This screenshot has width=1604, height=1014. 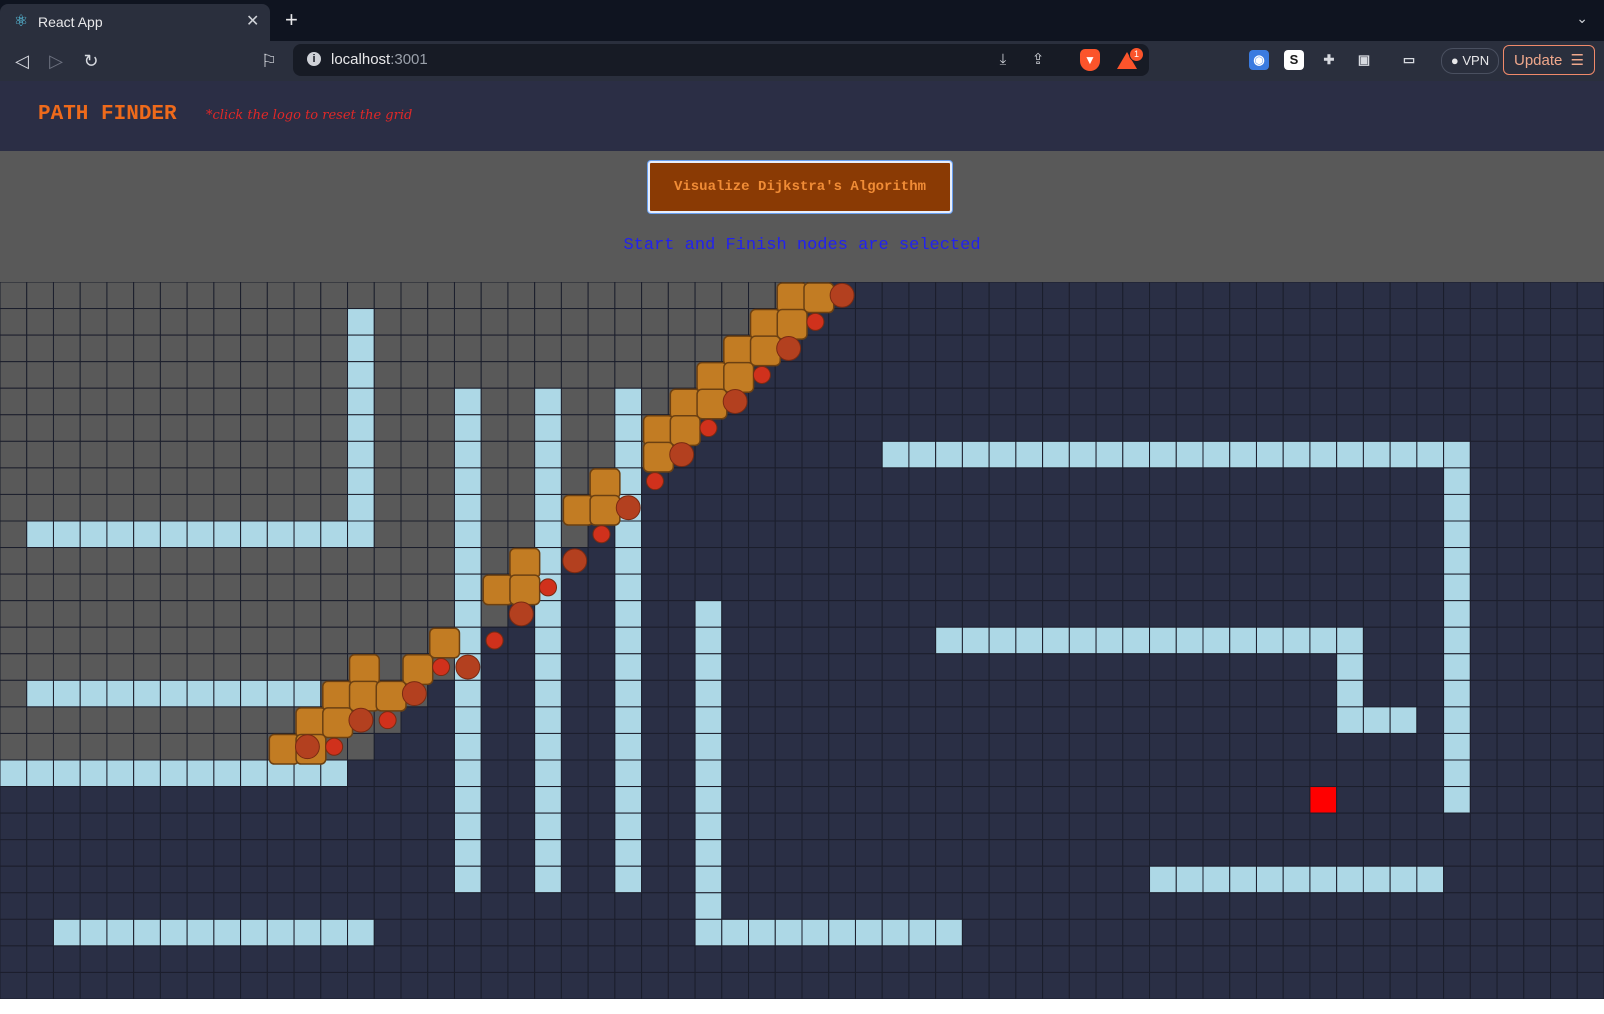 I want to click on update-button: Update ☰, so click(x=1549, y=60).